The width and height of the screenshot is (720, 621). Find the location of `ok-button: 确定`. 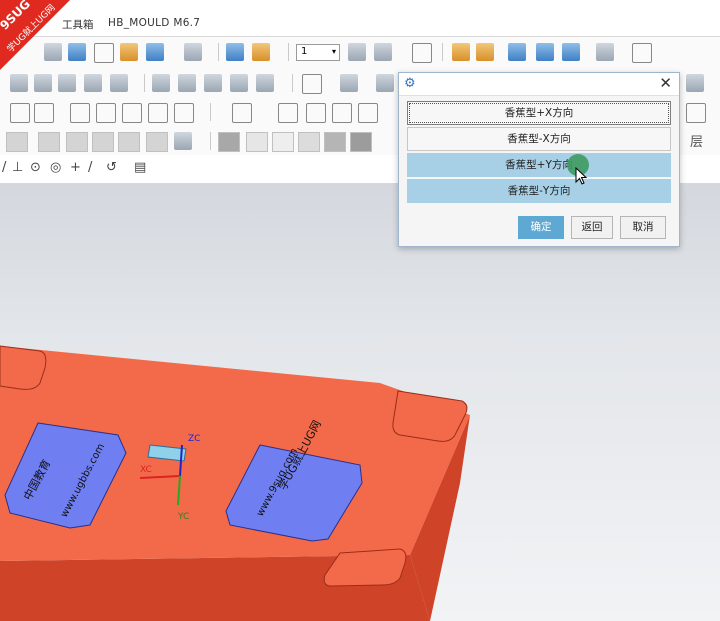

ok-button: 确定 is located at coordinates (541, 227).